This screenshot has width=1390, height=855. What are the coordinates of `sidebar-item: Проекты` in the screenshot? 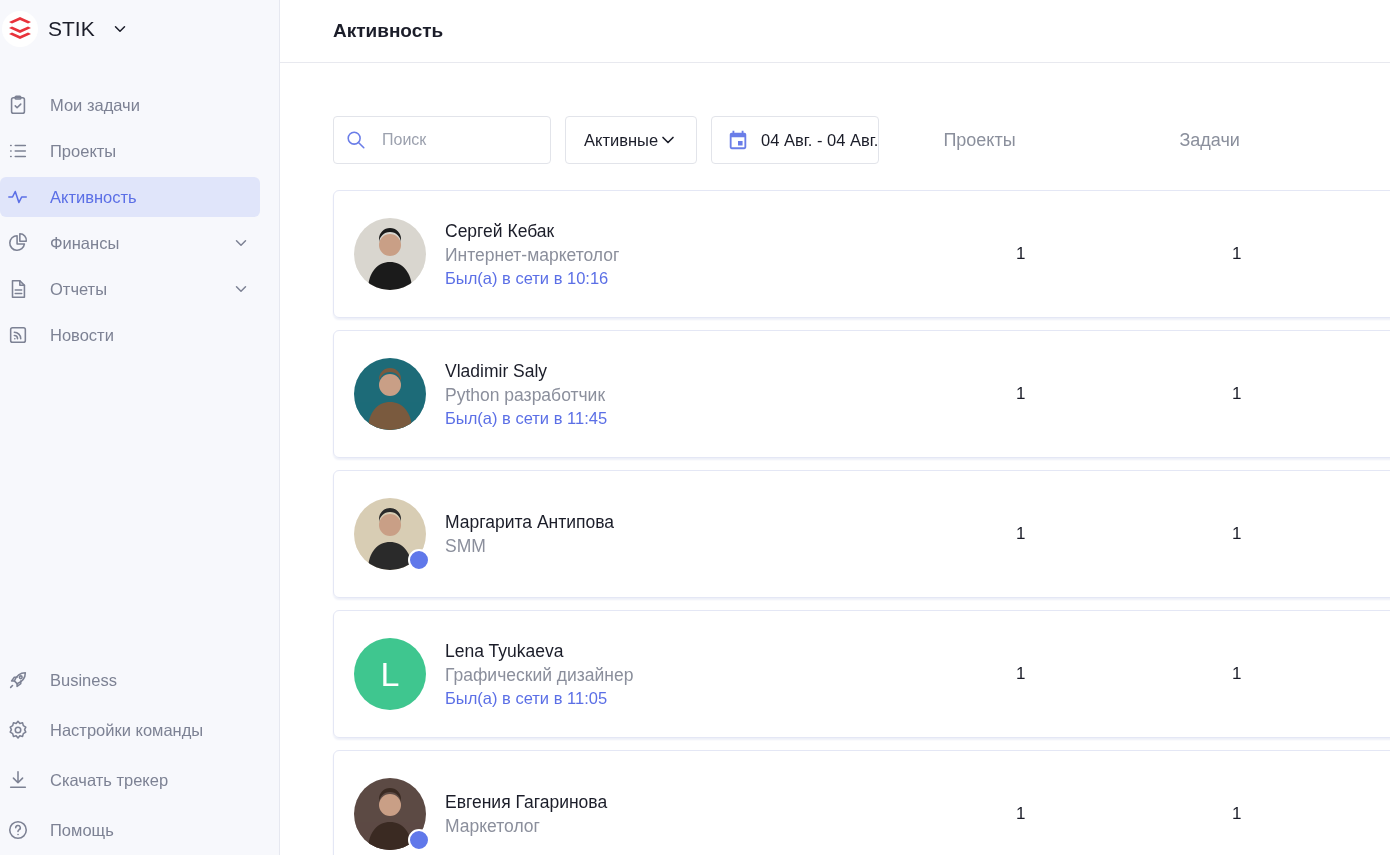 It's located at (130, 151).